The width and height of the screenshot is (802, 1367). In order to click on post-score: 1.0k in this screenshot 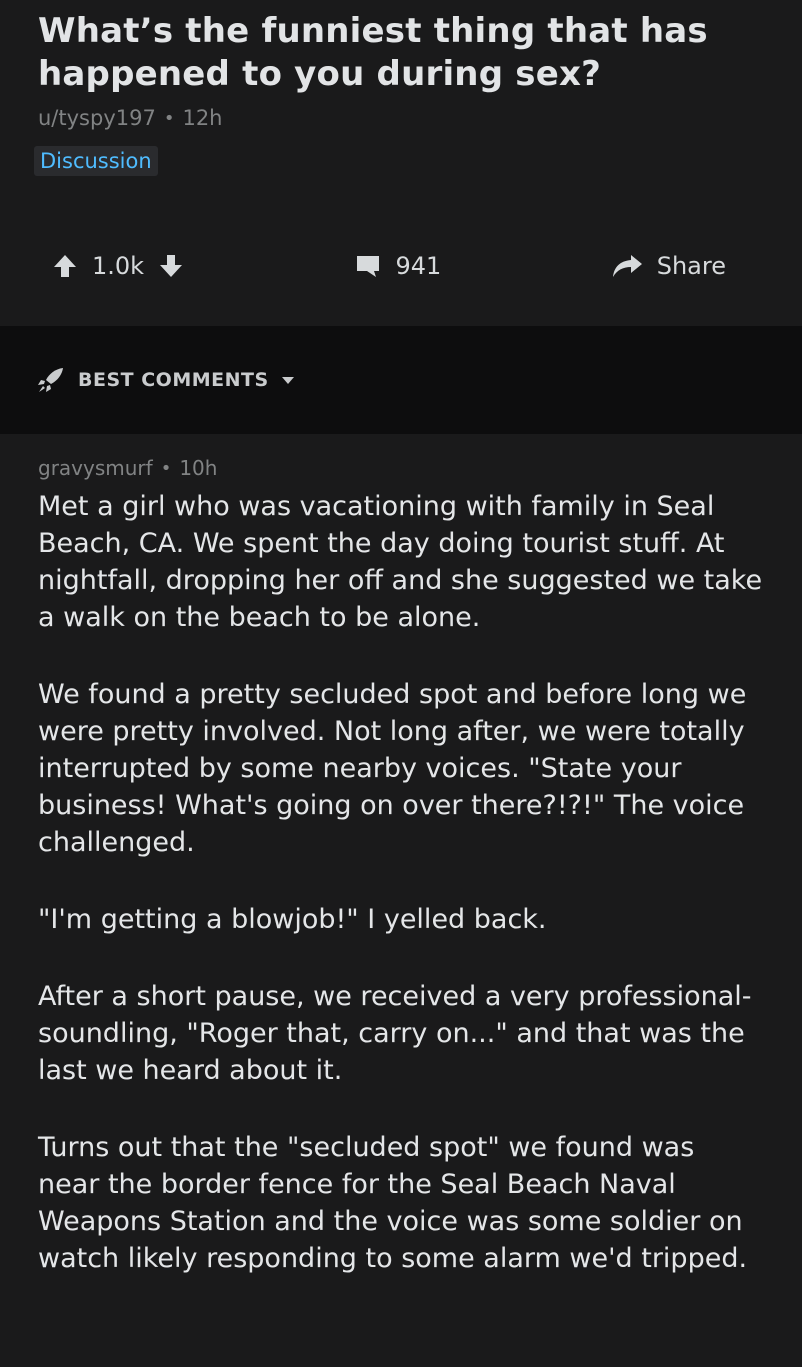, I will do `click(118, 266)`.